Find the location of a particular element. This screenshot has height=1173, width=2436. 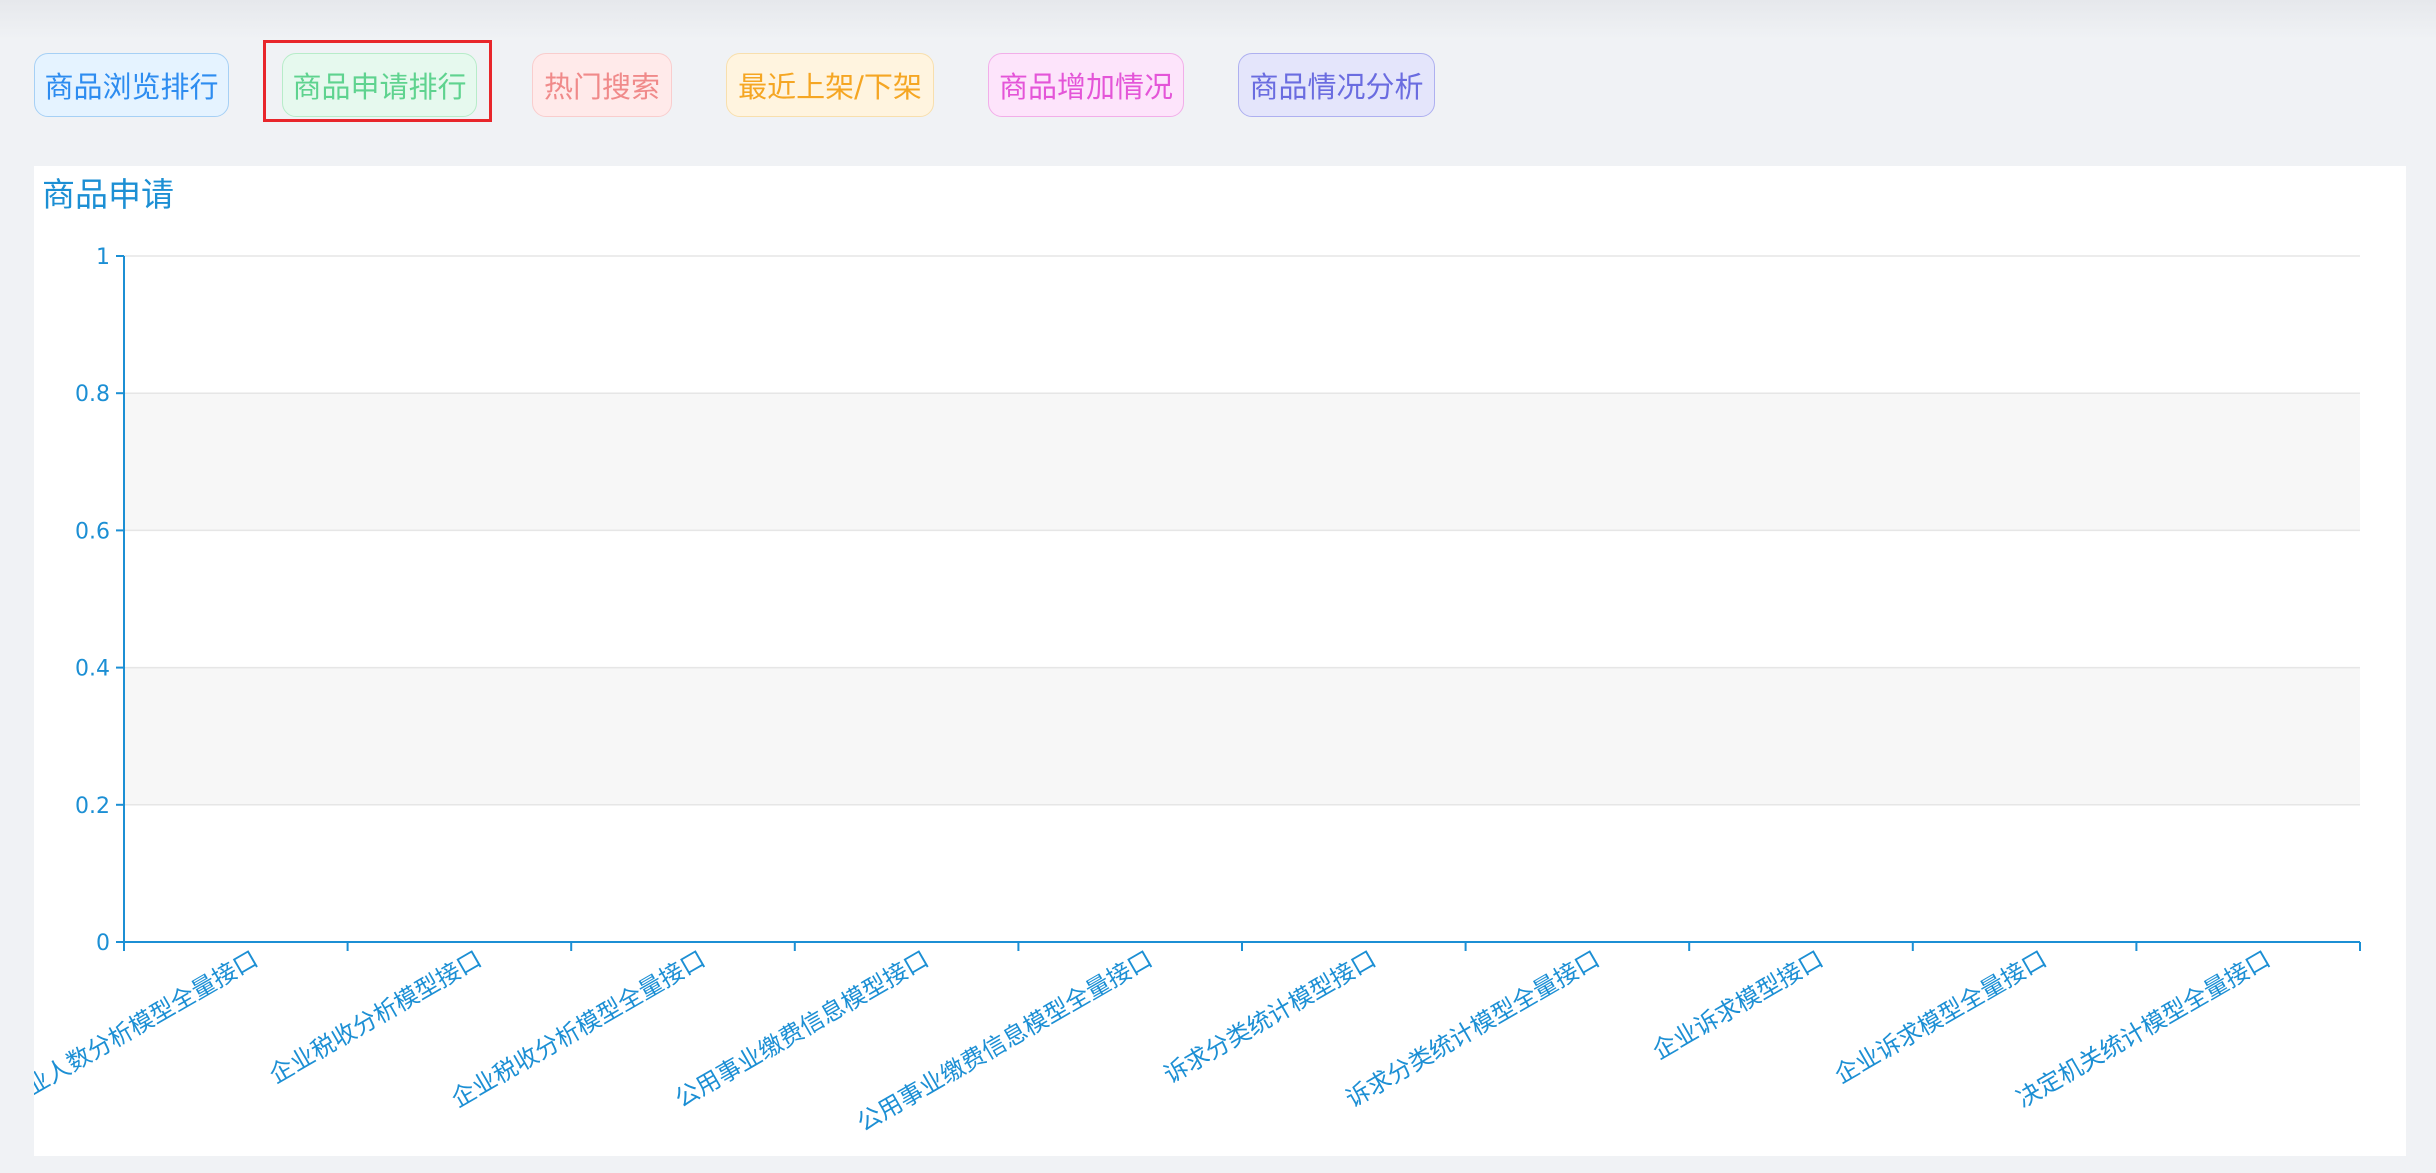

x-tick-label: 诉求分类统计模型全量接口 is located at coordinates (1472, 1029).